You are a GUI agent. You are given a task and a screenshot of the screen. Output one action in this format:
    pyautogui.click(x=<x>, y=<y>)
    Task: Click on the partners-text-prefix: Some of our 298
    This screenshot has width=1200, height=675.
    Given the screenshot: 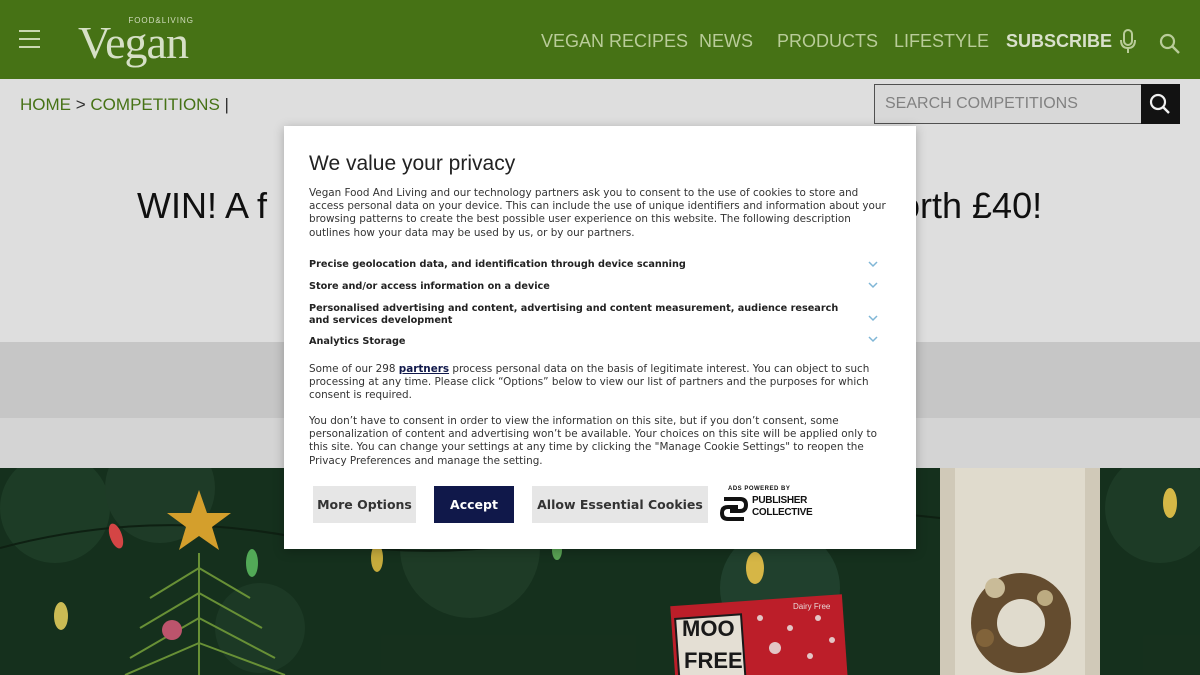 What is the action you would take?
    pyautogui.click(x=354, y=369)
    